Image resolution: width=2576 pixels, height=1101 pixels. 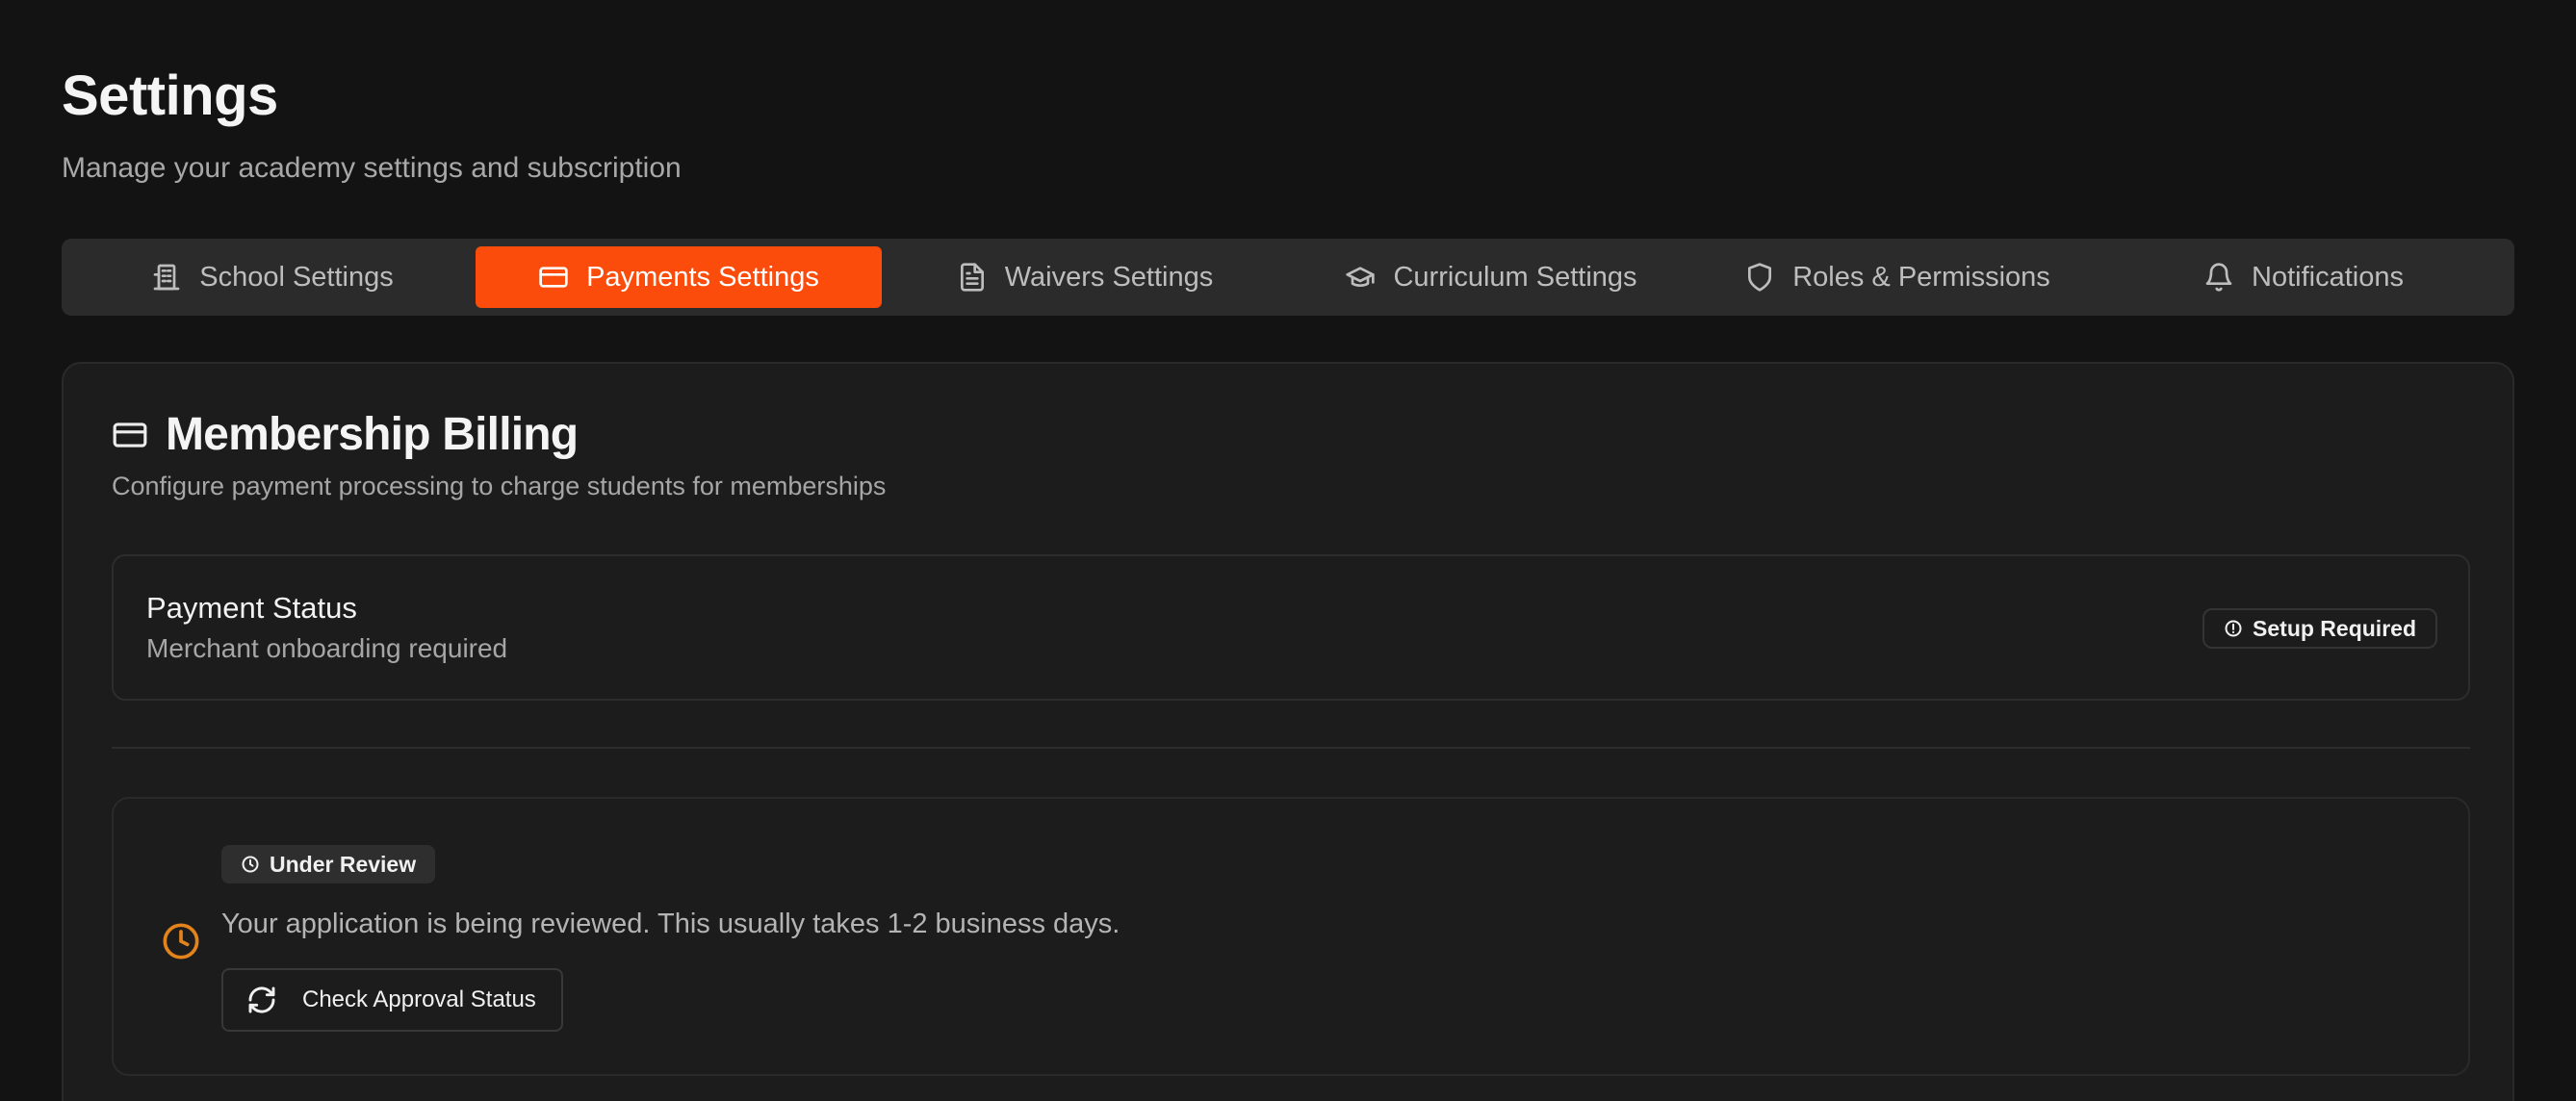 What do you see at coordinates (297, 277) in the screenshot?
I see `tab-label: School Settings` at bounding box center [297, 277].